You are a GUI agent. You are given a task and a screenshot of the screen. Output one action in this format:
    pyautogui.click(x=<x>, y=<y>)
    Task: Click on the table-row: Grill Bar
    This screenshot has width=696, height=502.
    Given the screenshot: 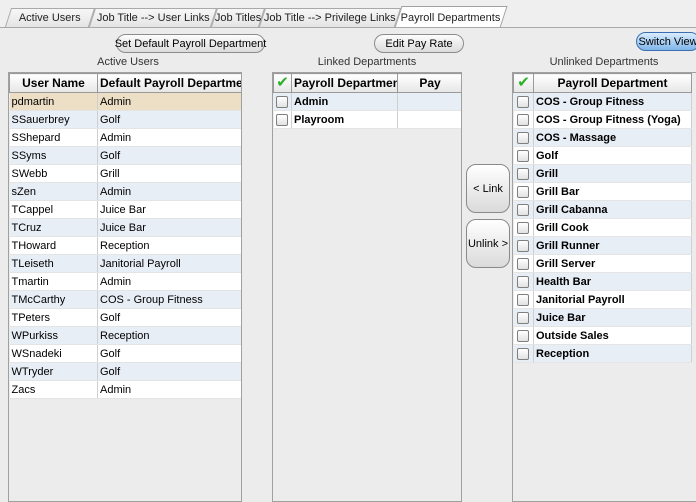 What is the action you would take?
    pyautogui.click(x=602, y=191)
    